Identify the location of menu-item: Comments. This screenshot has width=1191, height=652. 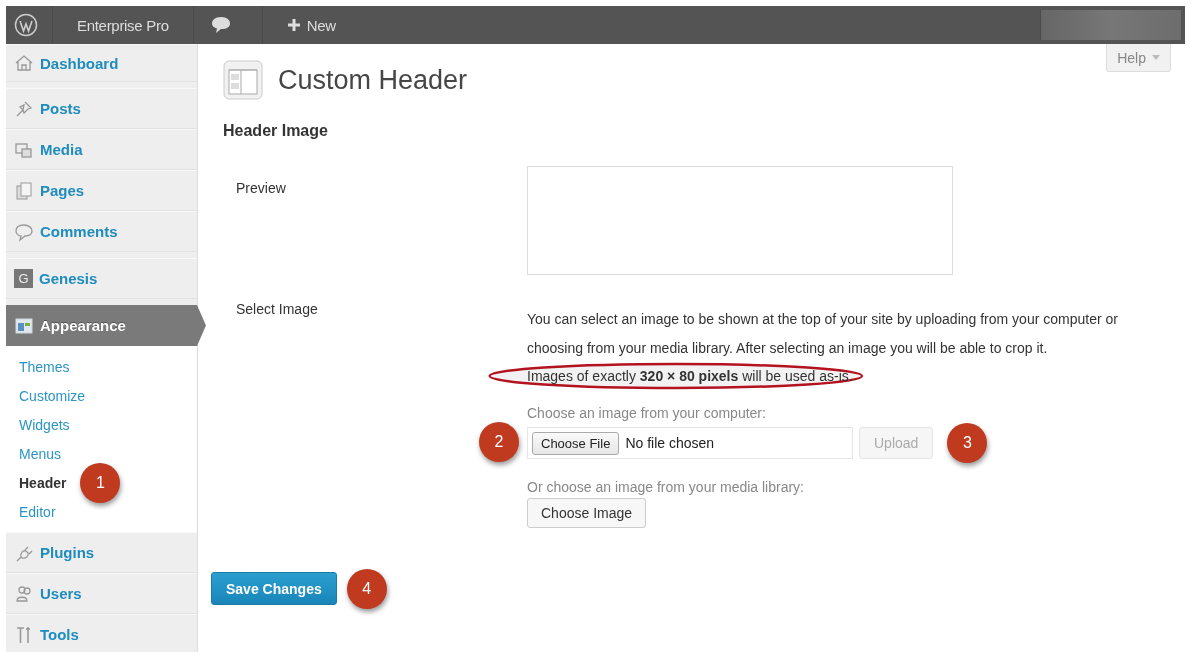
(101, 231).